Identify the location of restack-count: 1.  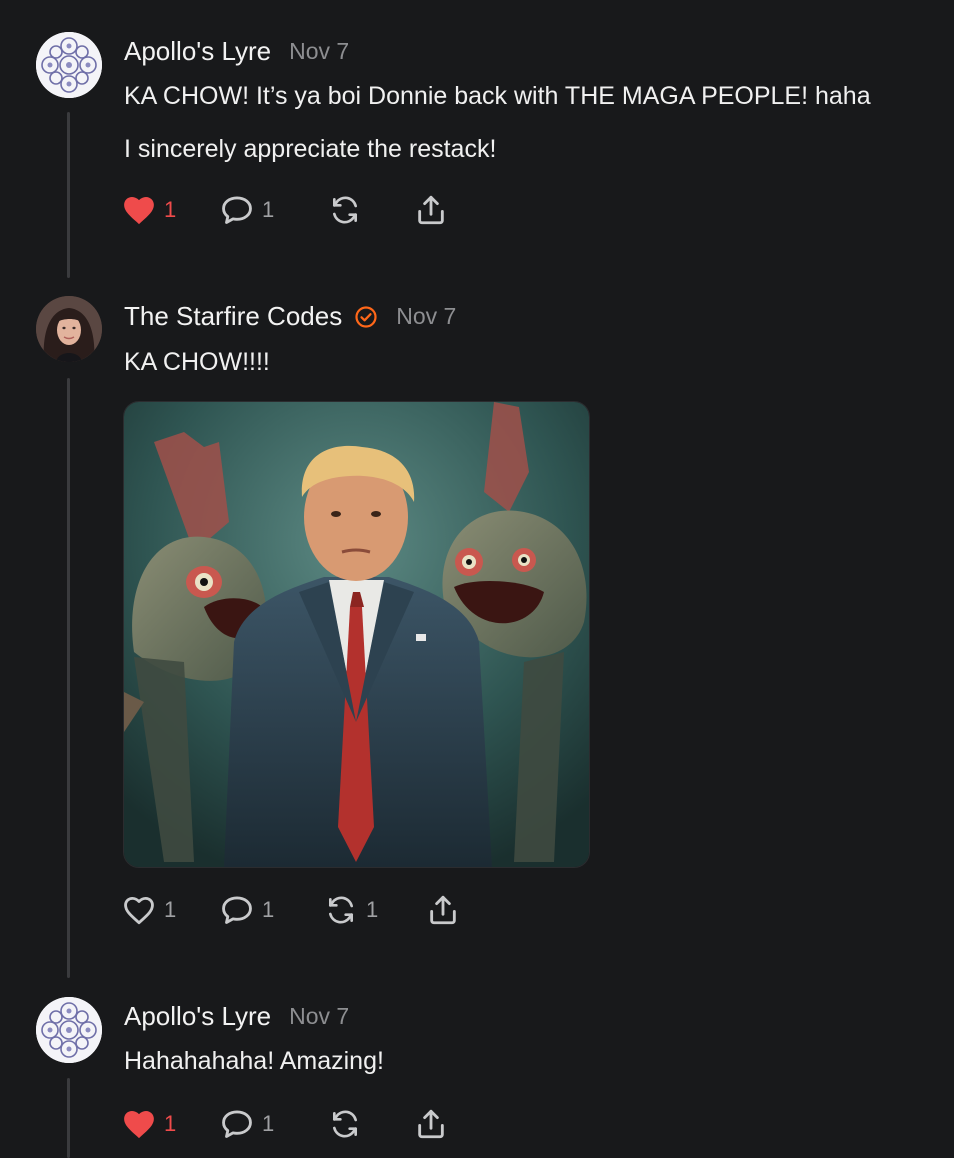
(372, 909).